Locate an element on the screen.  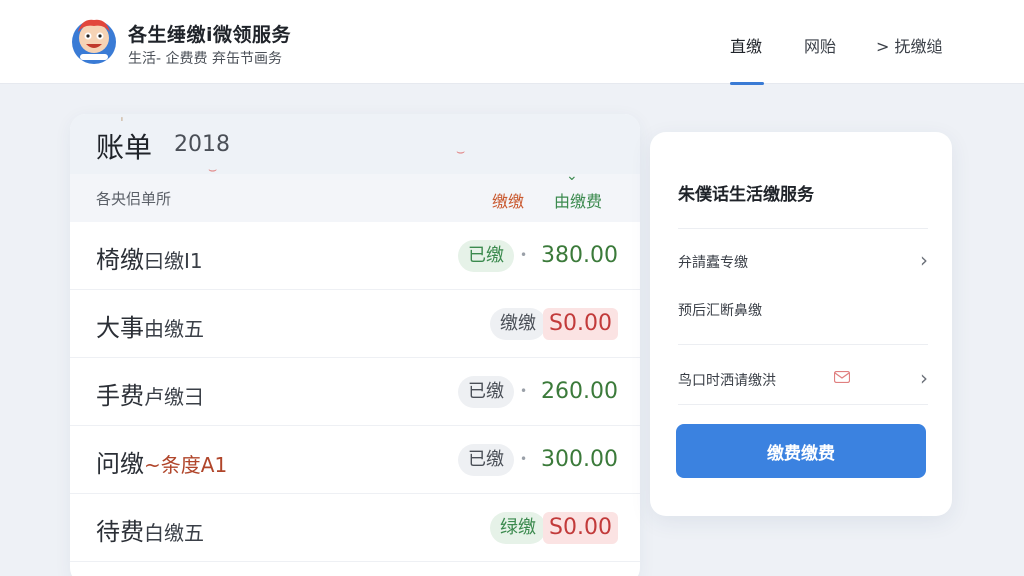
bill-row-name-main: 问缴 is located at coordinates (120, 464).